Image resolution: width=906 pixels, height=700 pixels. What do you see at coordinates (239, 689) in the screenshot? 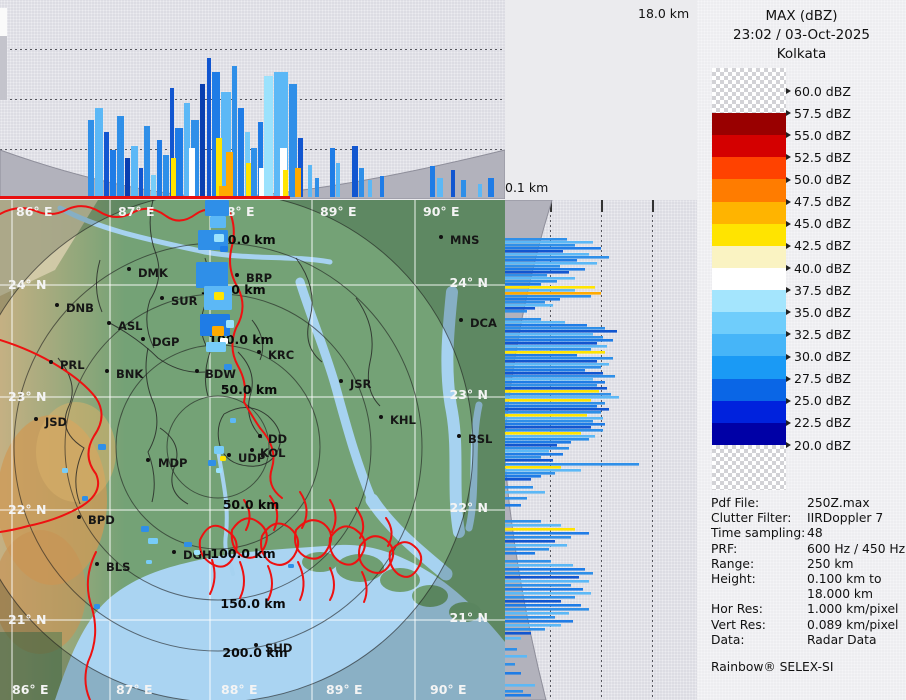
I see `longitude-label: 88° E` at bounding box center [239, 689].